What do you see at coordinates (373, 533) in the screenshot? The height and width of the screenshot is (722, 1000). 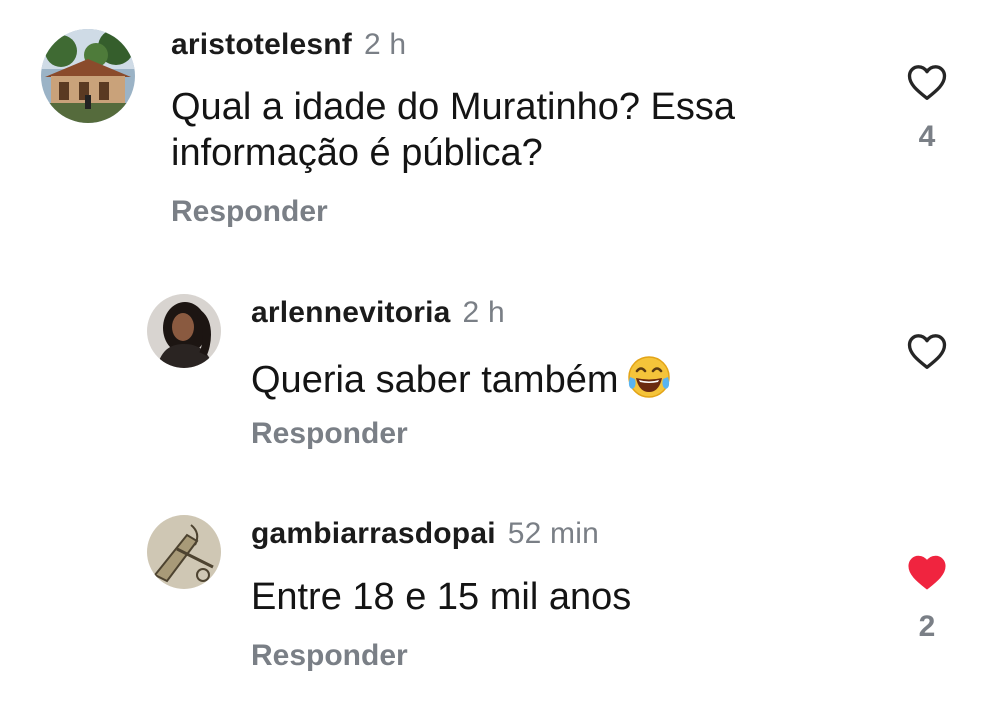 I see `username-text: gambiarrasdopai` at bounding box center [373, 533].